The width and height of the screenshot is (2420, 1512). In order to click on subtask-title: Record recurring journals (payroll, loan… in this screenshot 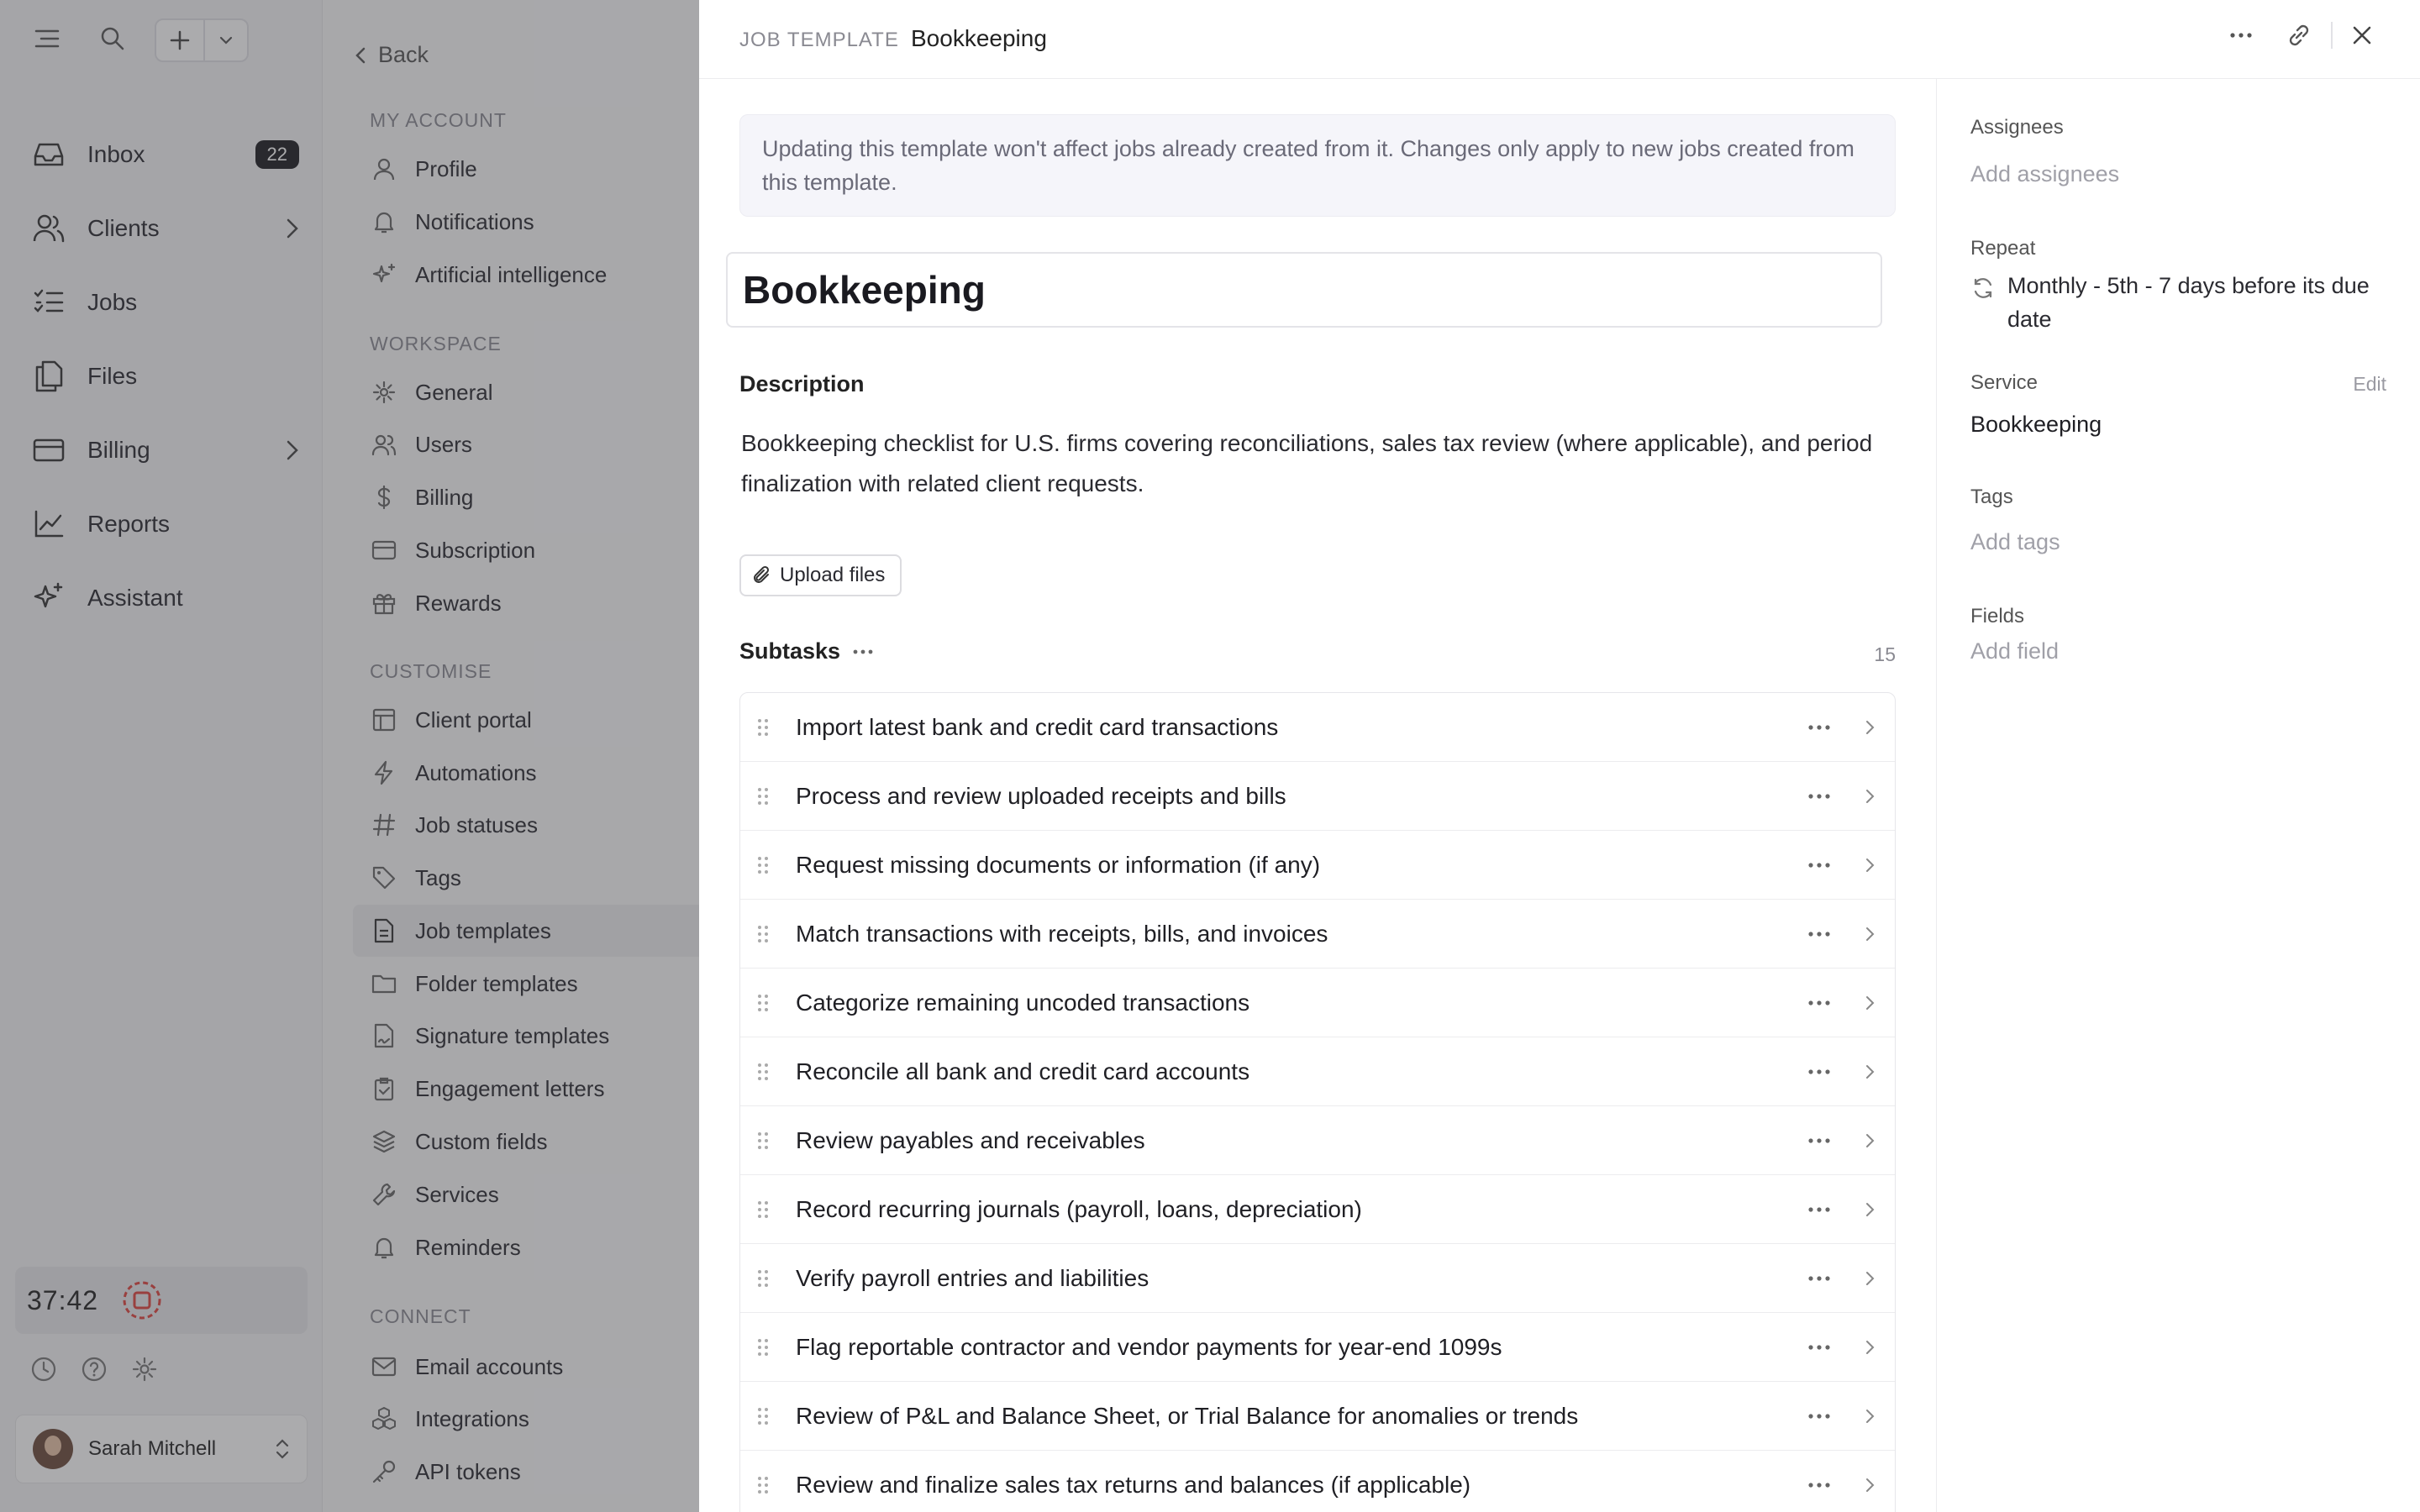, I will do `click(1079, 1208)`.